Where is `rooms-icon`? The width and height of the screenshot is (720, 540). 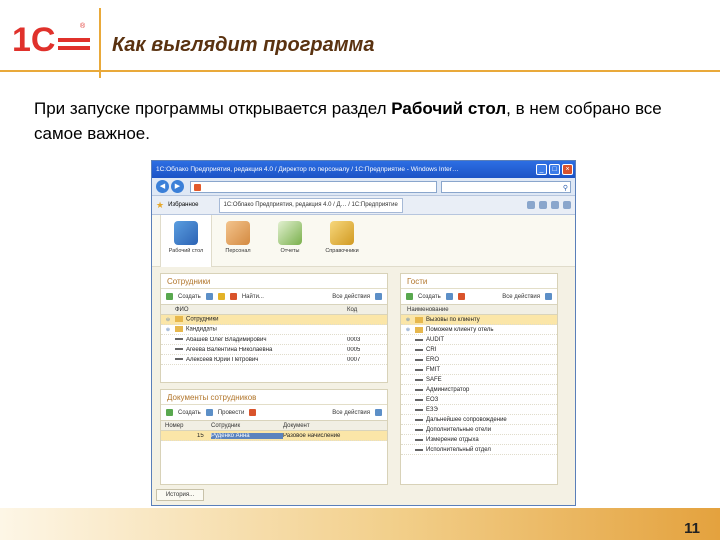 rooms-icon is located at coordinates (342, 233).